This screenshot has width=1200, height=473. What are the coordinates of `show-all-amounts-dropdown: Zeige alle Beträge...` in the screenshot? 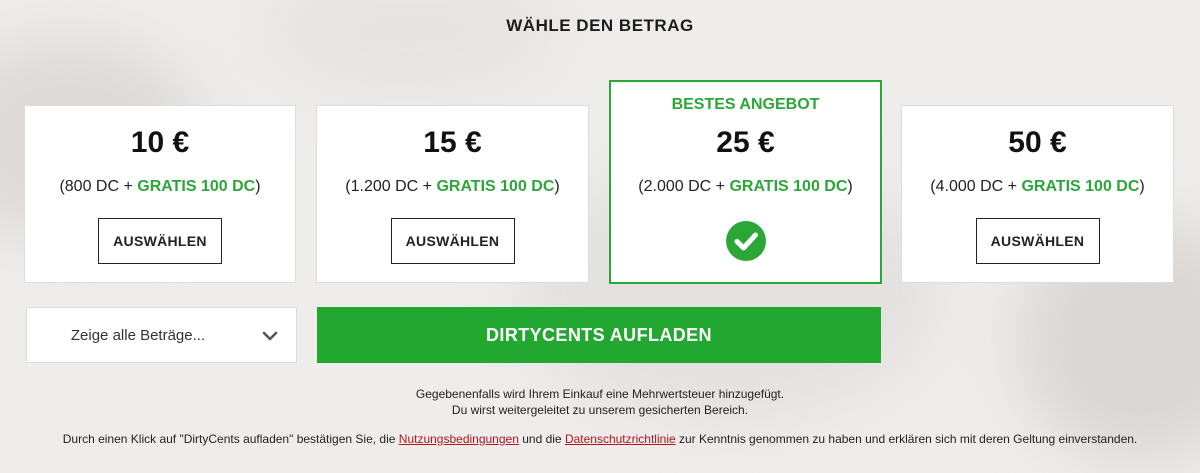 It's located at (161, 335).